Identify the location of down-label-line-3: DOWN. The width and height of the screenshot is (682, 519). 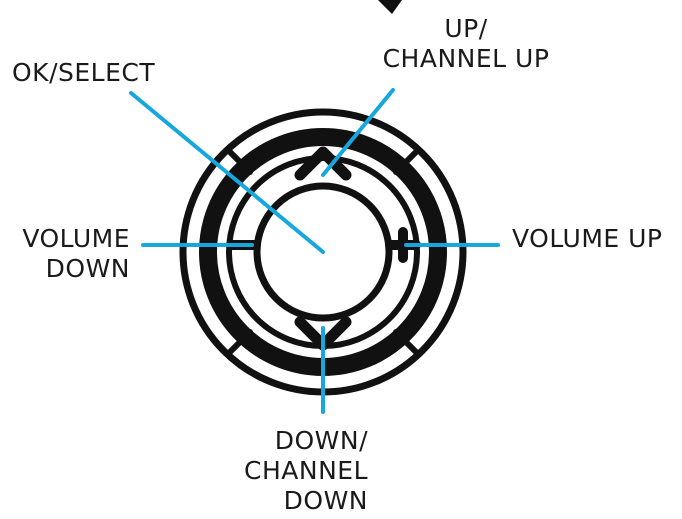
(325, 500).